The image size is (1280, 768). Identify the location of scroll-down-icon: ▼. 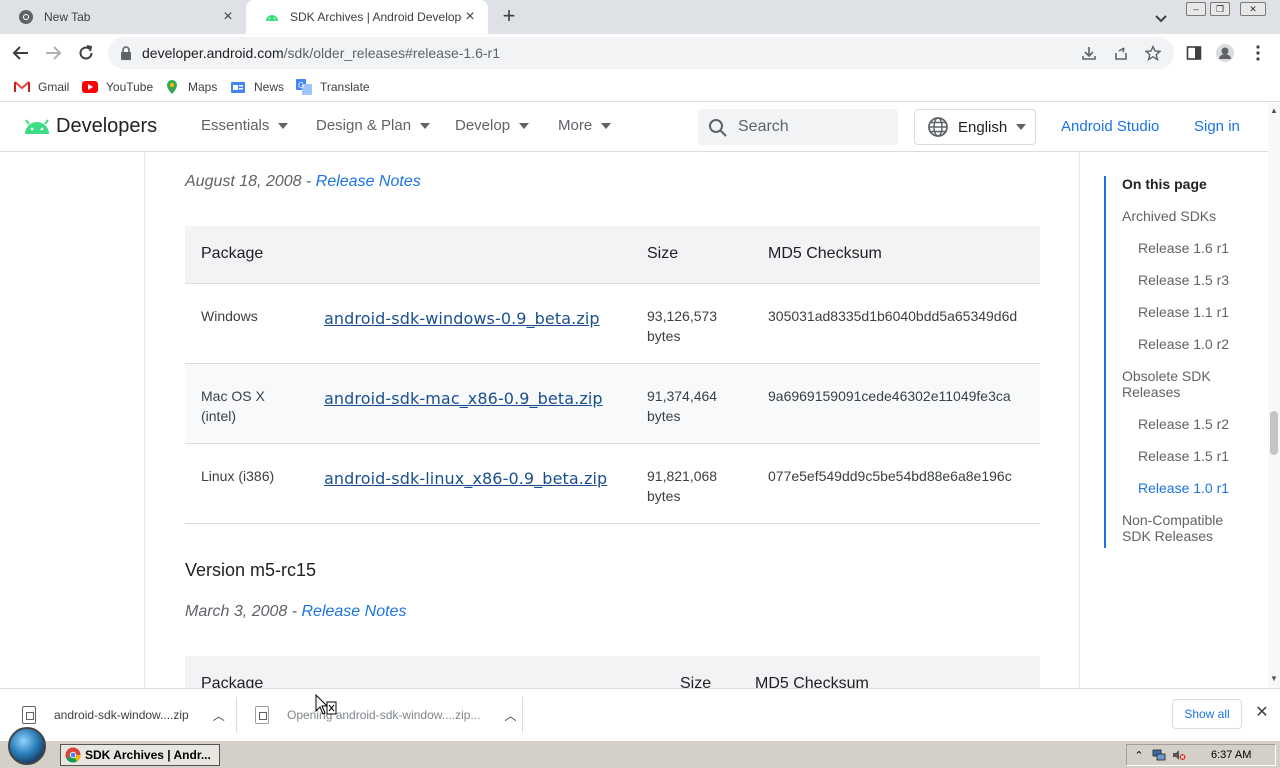
(1274, 679).